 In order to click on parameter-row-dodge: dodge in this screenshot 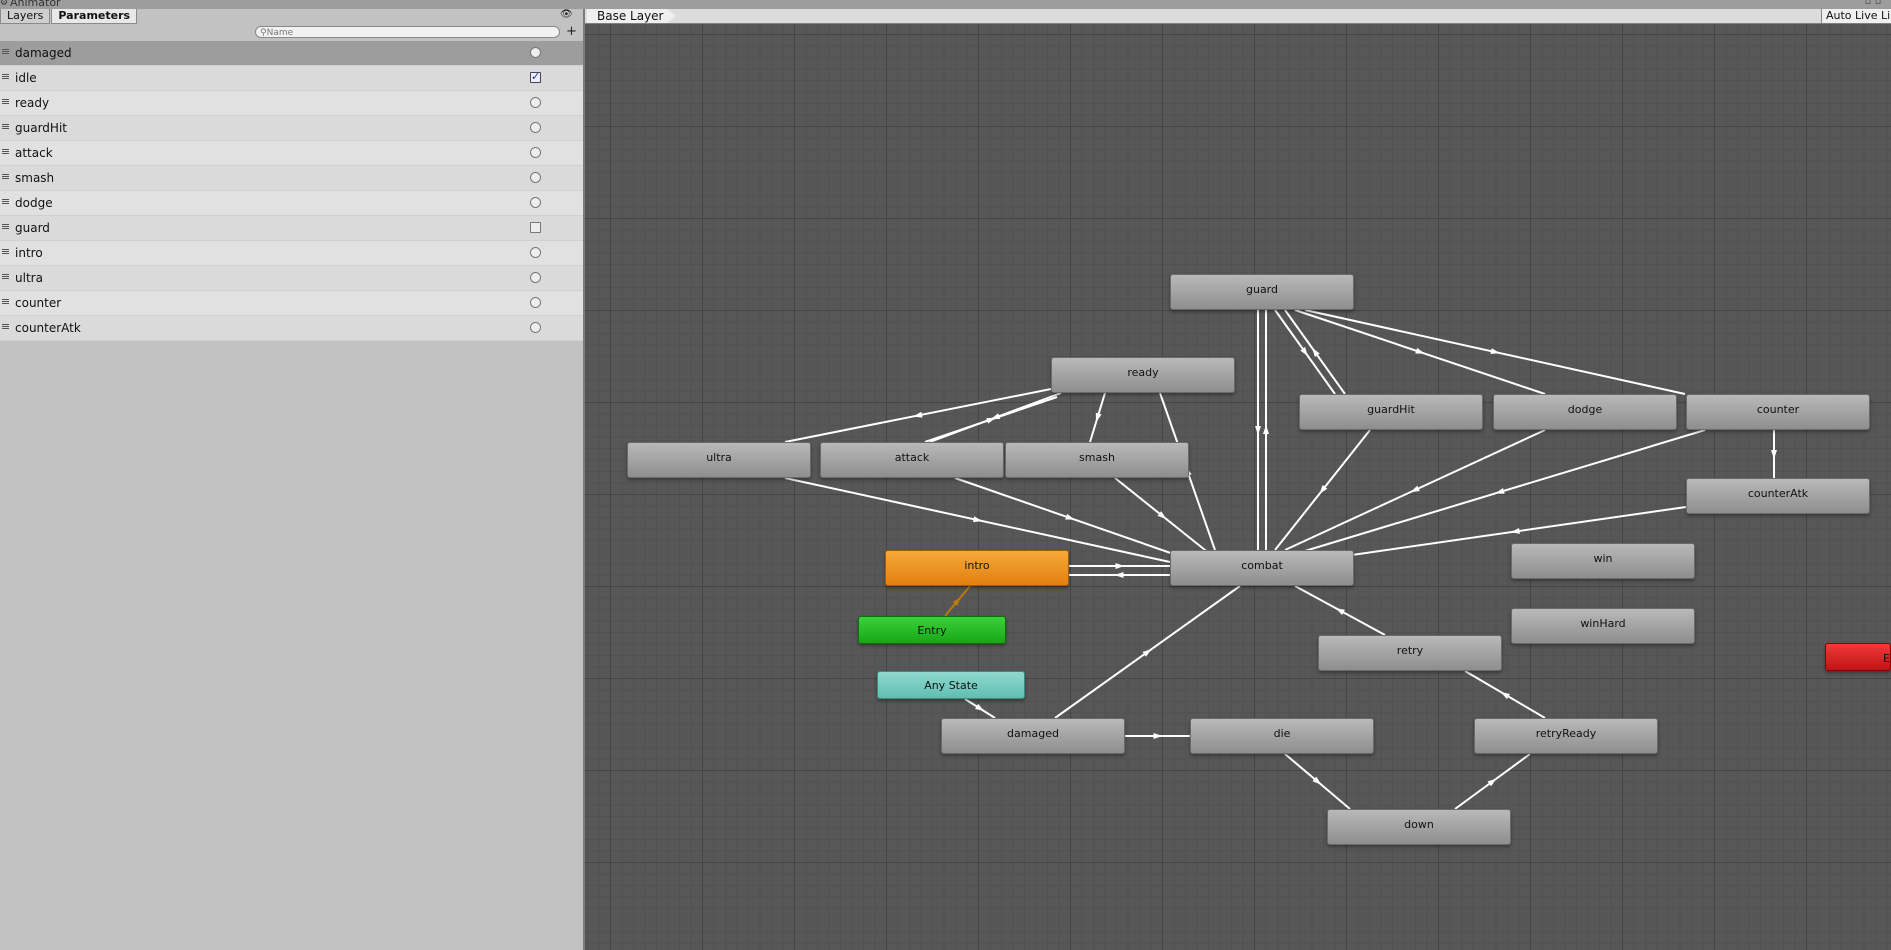, I will do `click(291, 203)`.